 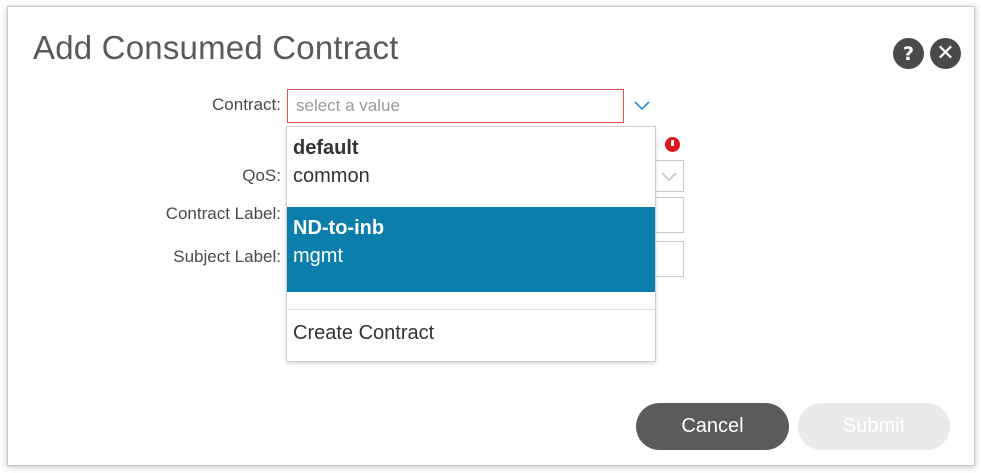 What do you see at coordinates (246, 104) in the screenshot?
I see `contract-field-label: Contract:` at bounding box center [246, 104].